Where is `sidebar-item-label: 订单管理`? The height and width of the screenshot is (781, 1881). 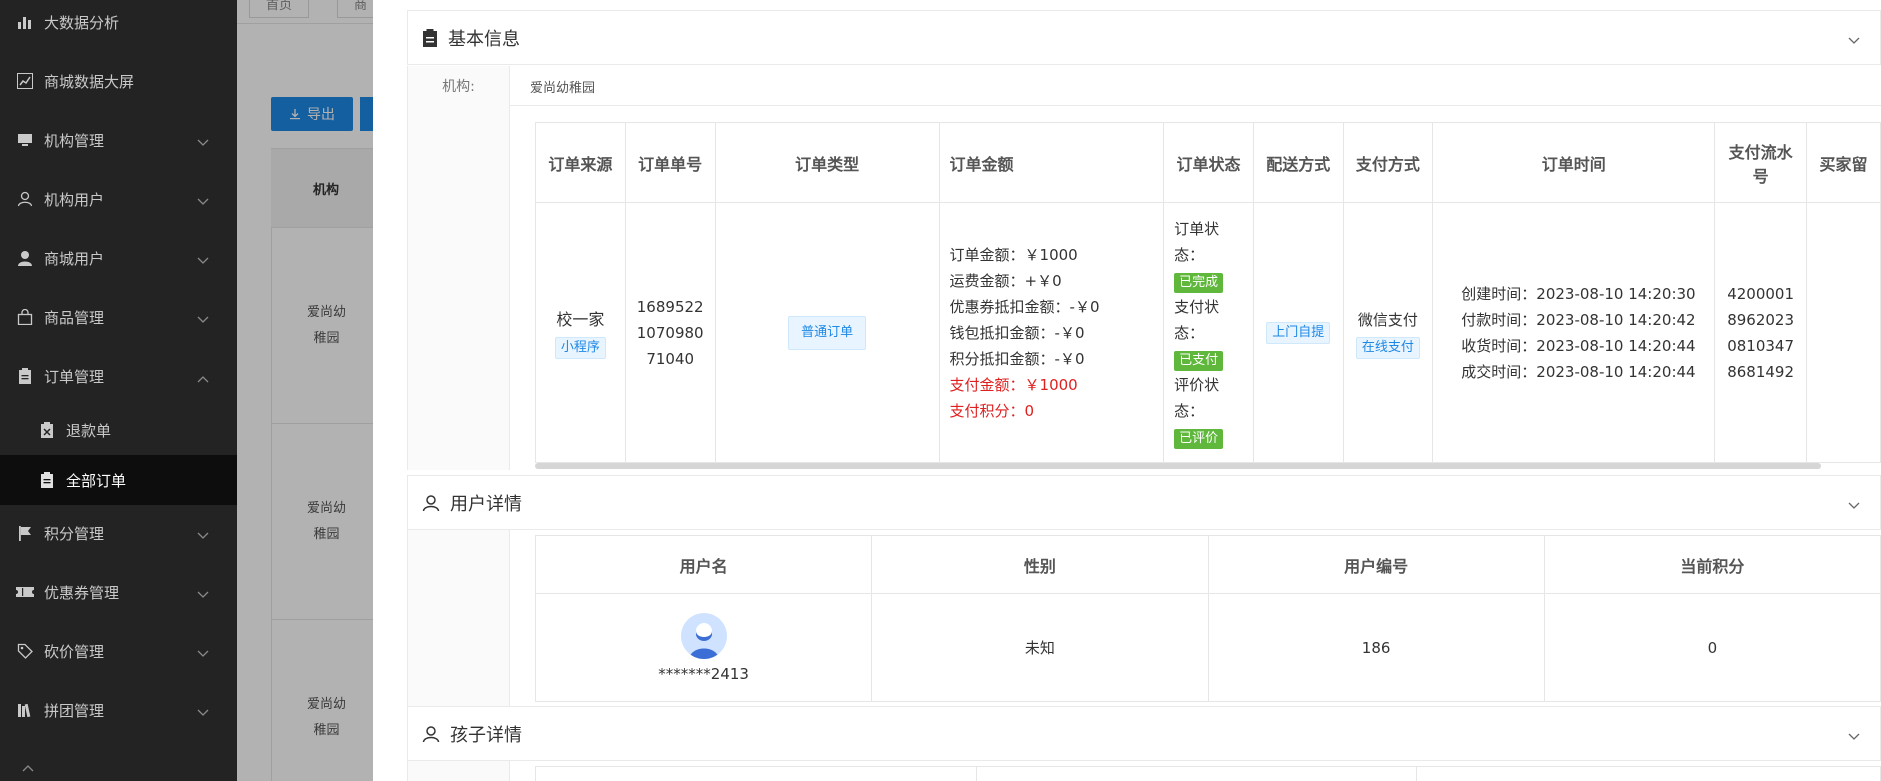
sidebar-item-label: 订单管理 is located at coordinates (74, 376).